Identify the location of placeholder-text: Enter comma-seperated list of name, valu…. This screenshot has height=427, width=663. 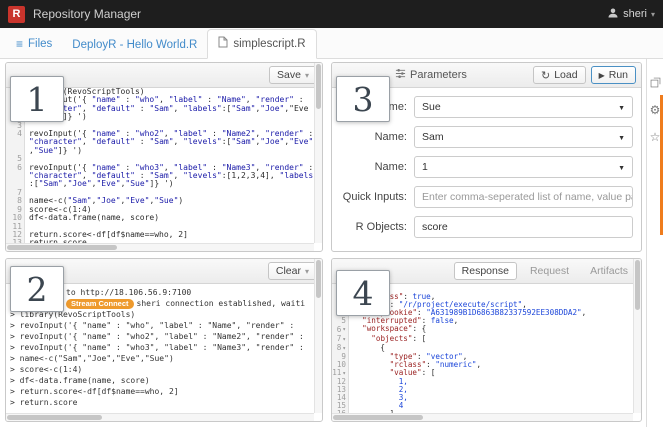
(527, 197).